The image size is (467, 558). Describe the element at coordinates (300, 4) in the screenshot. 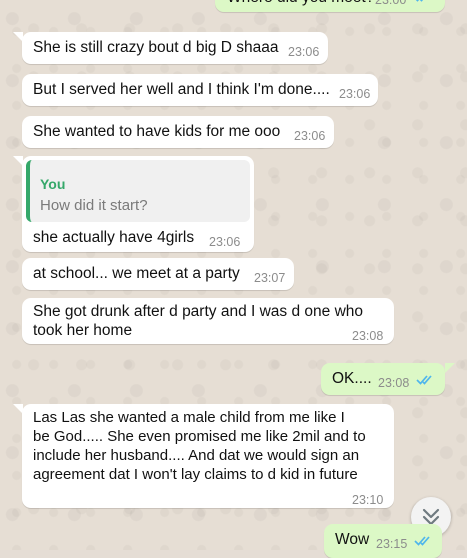

I see `message-text: Where did you meet?` at that location.